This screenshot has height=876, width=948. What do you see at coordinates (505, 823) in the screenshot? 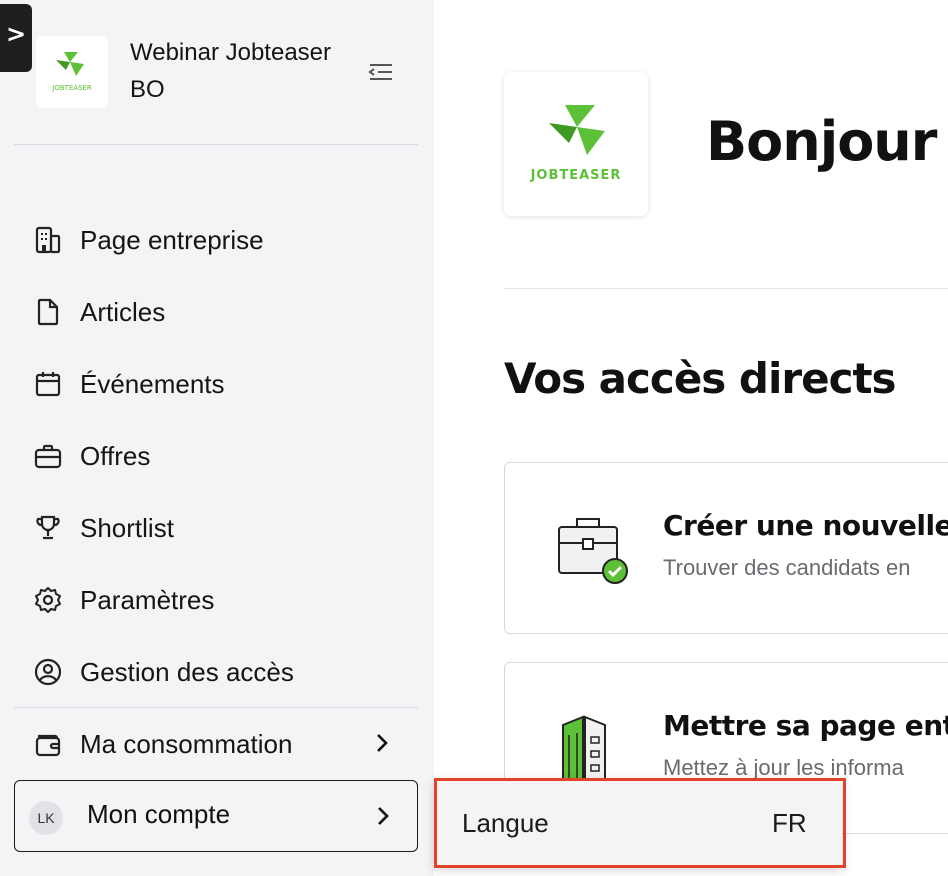
I see `language-label: Langue` at bounding box center [505, 823].